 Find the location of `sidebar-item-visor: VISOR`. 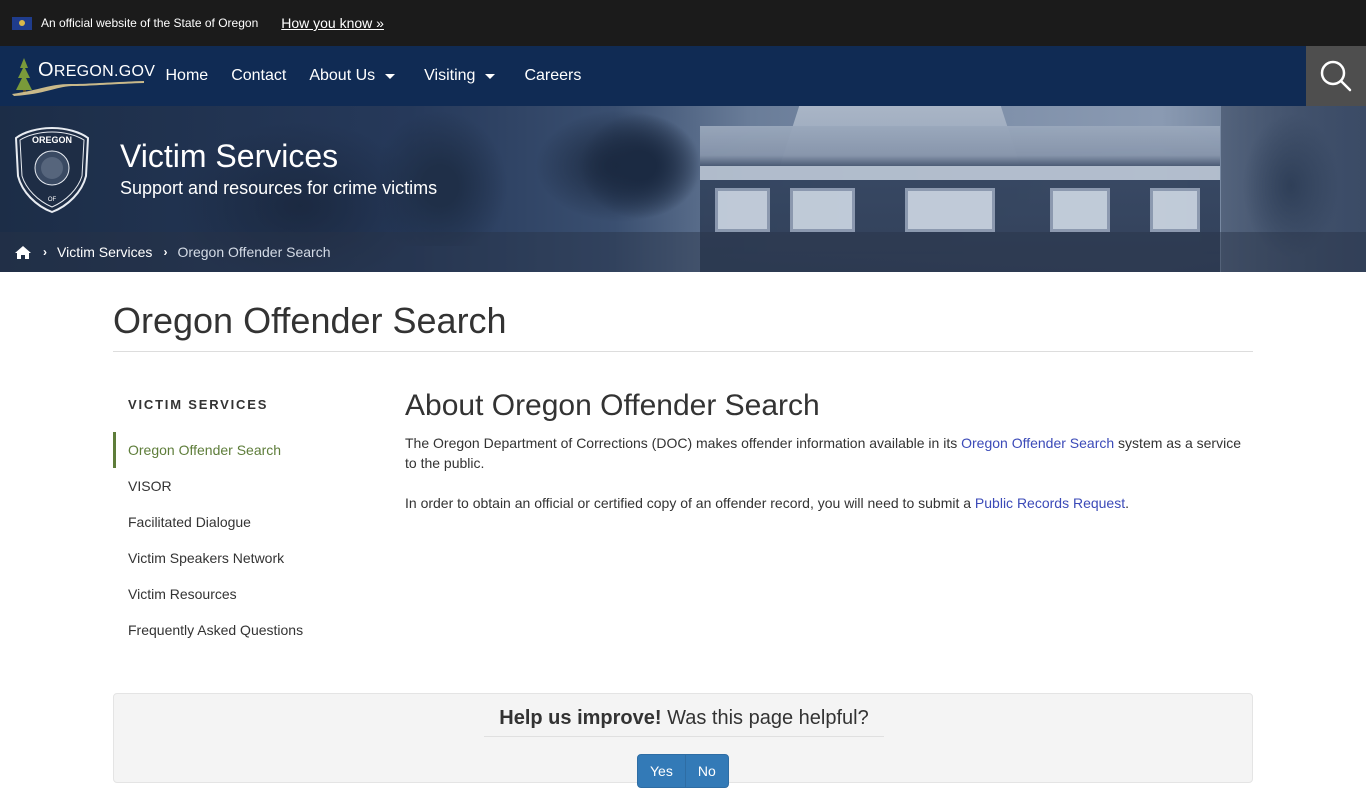

sidebar-item-visor: VISOR is located at coordinates (259, 486).